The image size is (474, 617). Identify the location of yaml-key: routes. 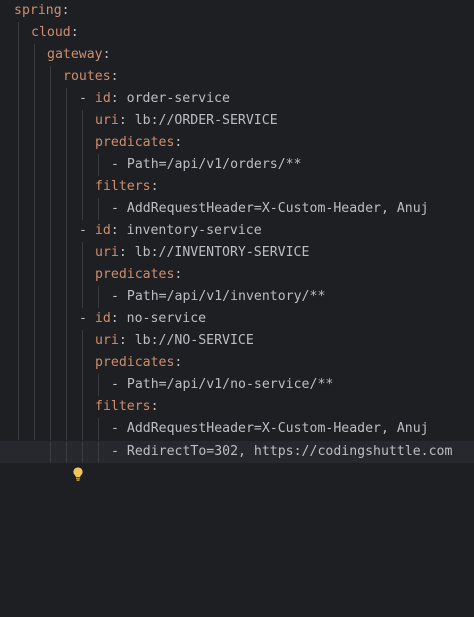
(87, 76).